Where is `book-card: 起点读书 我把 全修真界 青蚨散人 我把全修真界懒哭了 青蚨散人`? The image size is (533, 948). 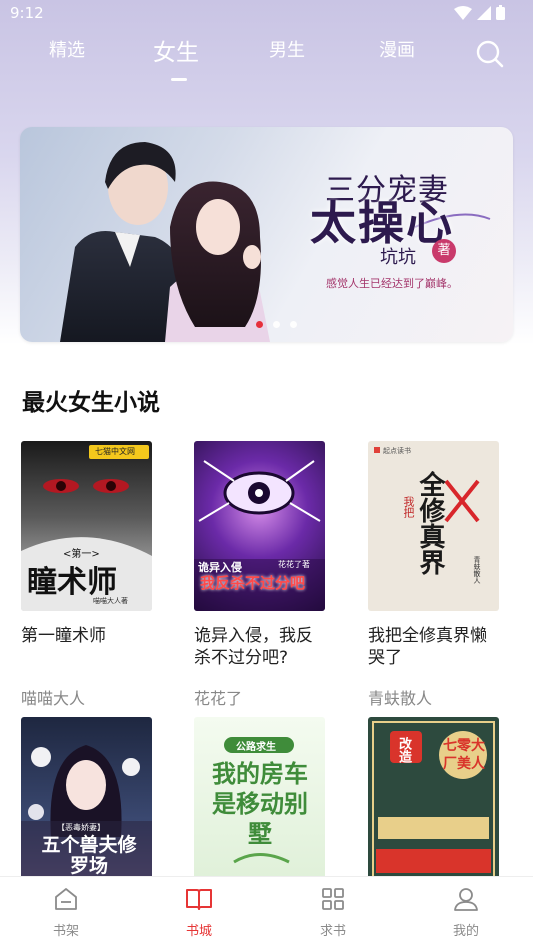
book-card: 起点读书 我把 全修真界 青蚨散人 我把全修真界懒哭了 青蚨散人 is located at coordinates (434, 575).